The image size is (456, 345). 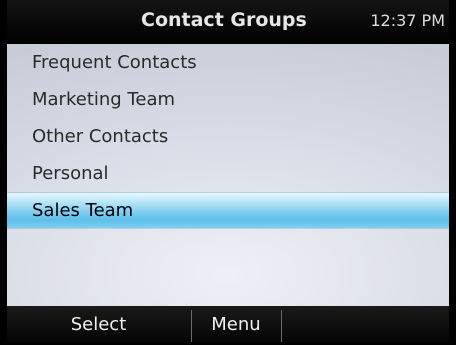 I want to click on list-item-other-contacts: Other Contacts, so click(x=228, y=136).